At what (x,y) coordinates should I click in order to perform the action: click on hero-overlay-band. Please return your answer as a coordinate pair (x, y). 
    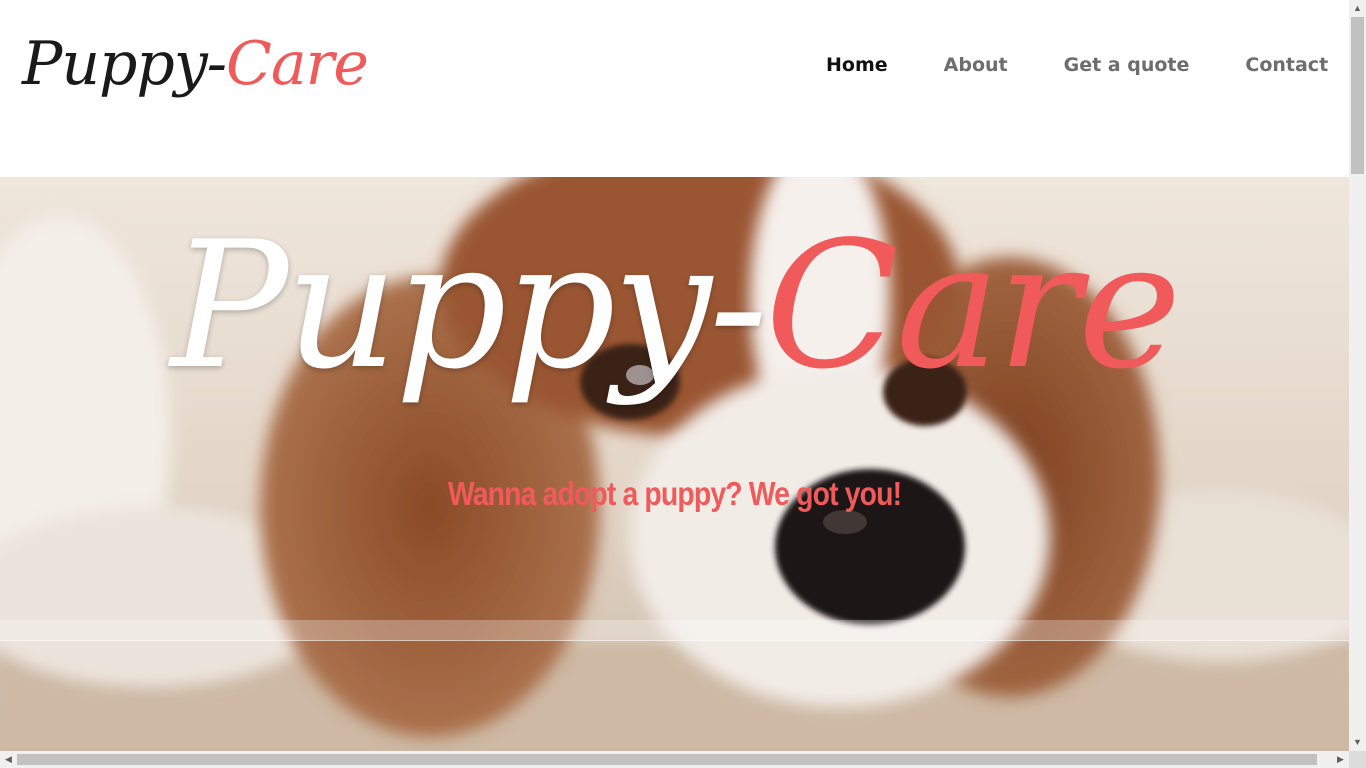
    Looking at the image, I should click on (674, 630).